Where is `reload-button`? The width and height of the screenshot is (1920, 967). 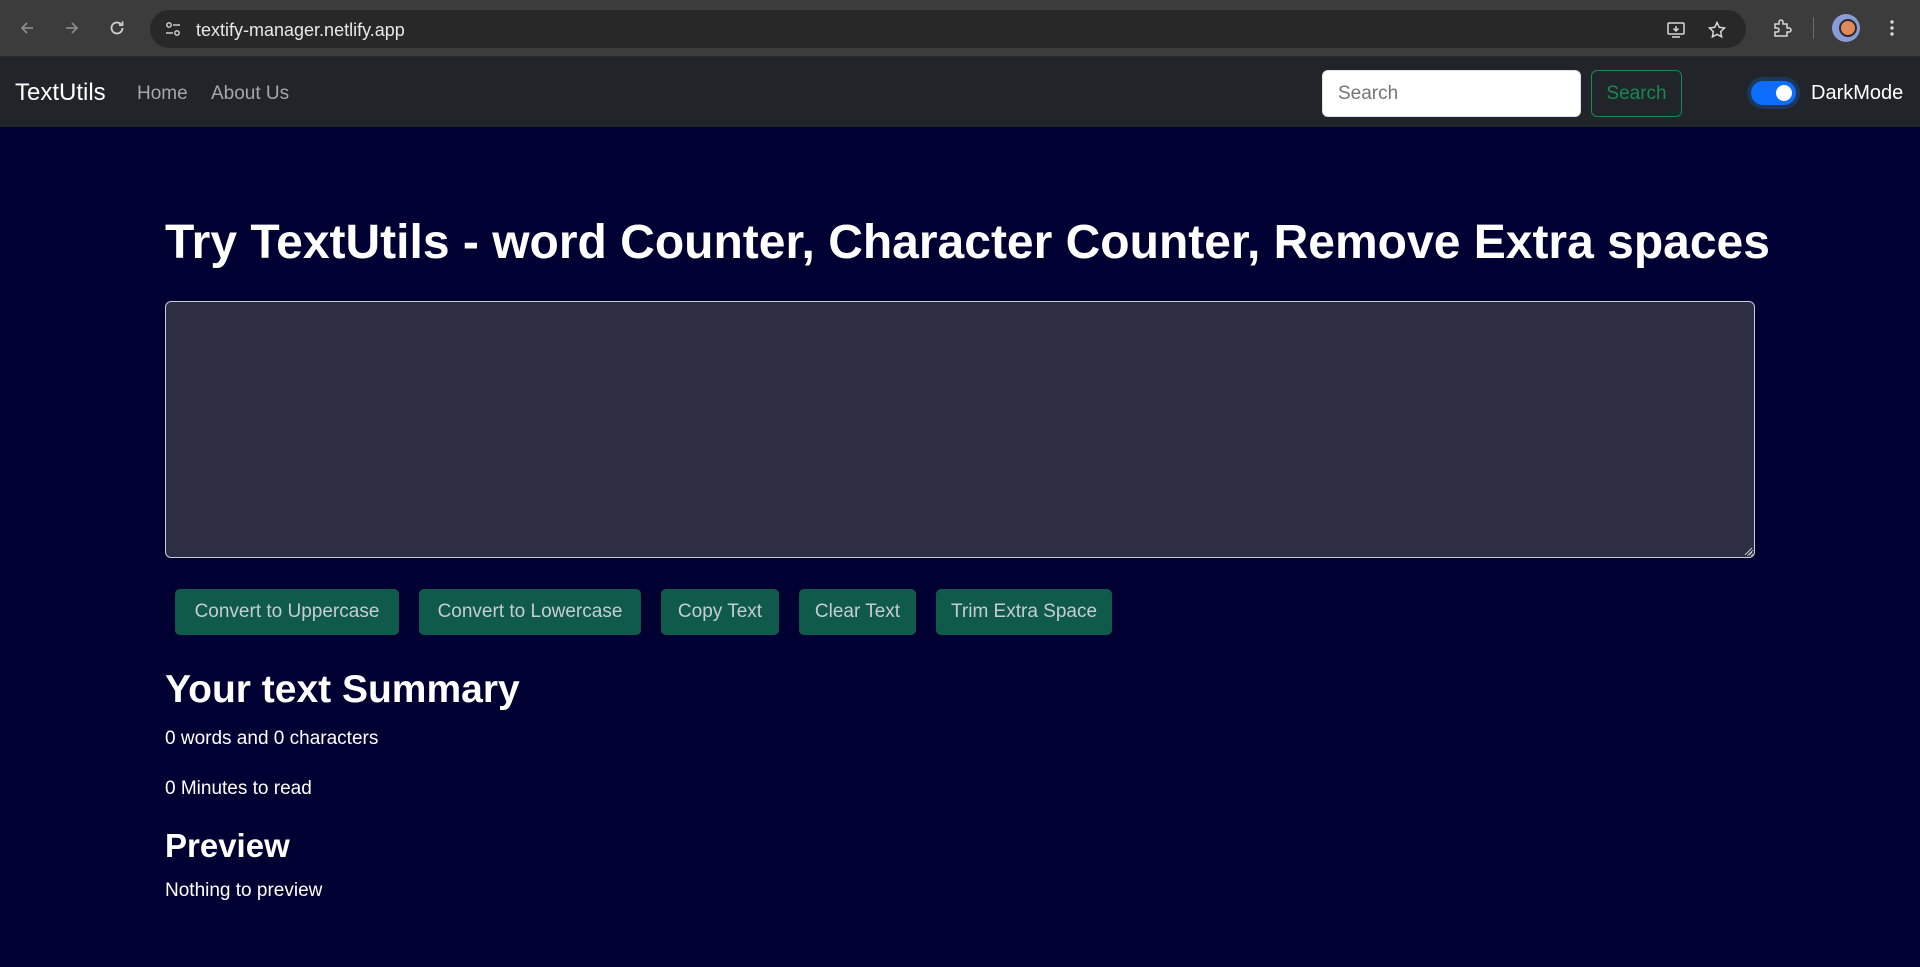 reload-button is located at coordinates (117, 28).